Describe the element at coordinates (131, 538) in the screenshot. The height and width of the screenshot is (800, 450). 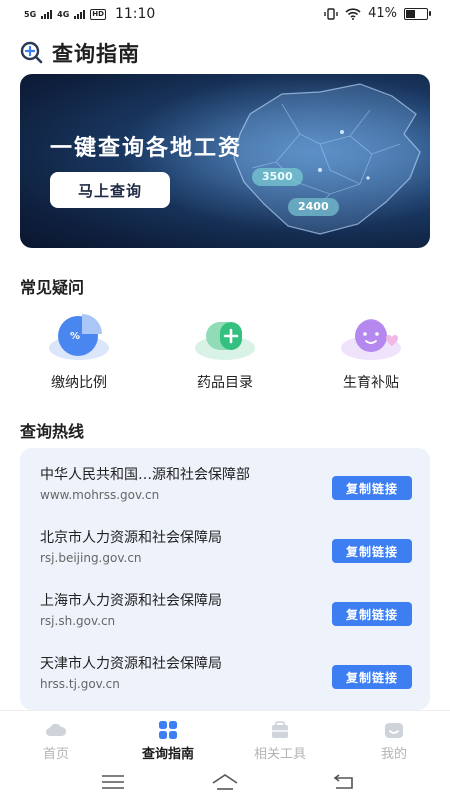
I see `hotline-name: 北京市人力资源和社会保障局` at that location.